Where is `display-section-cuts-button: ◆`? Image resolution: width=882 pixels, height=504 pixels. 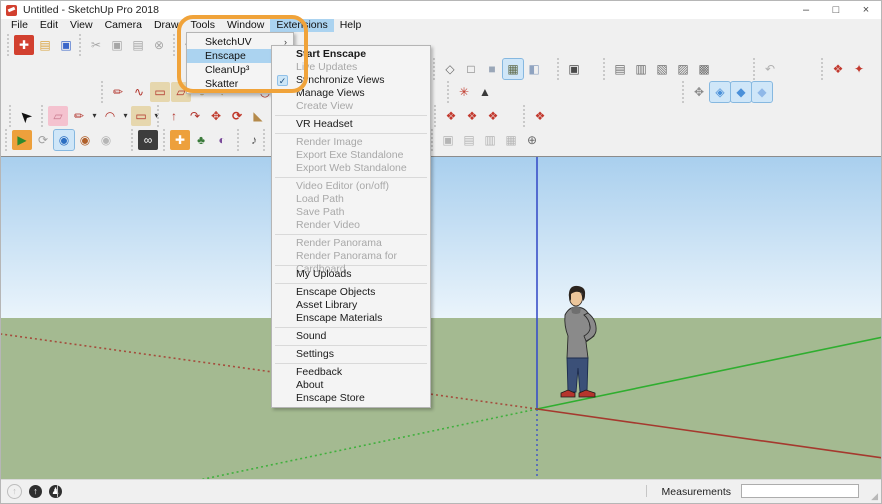
display-section-cuts-button: ◆ is located at coordinates (741, 92).